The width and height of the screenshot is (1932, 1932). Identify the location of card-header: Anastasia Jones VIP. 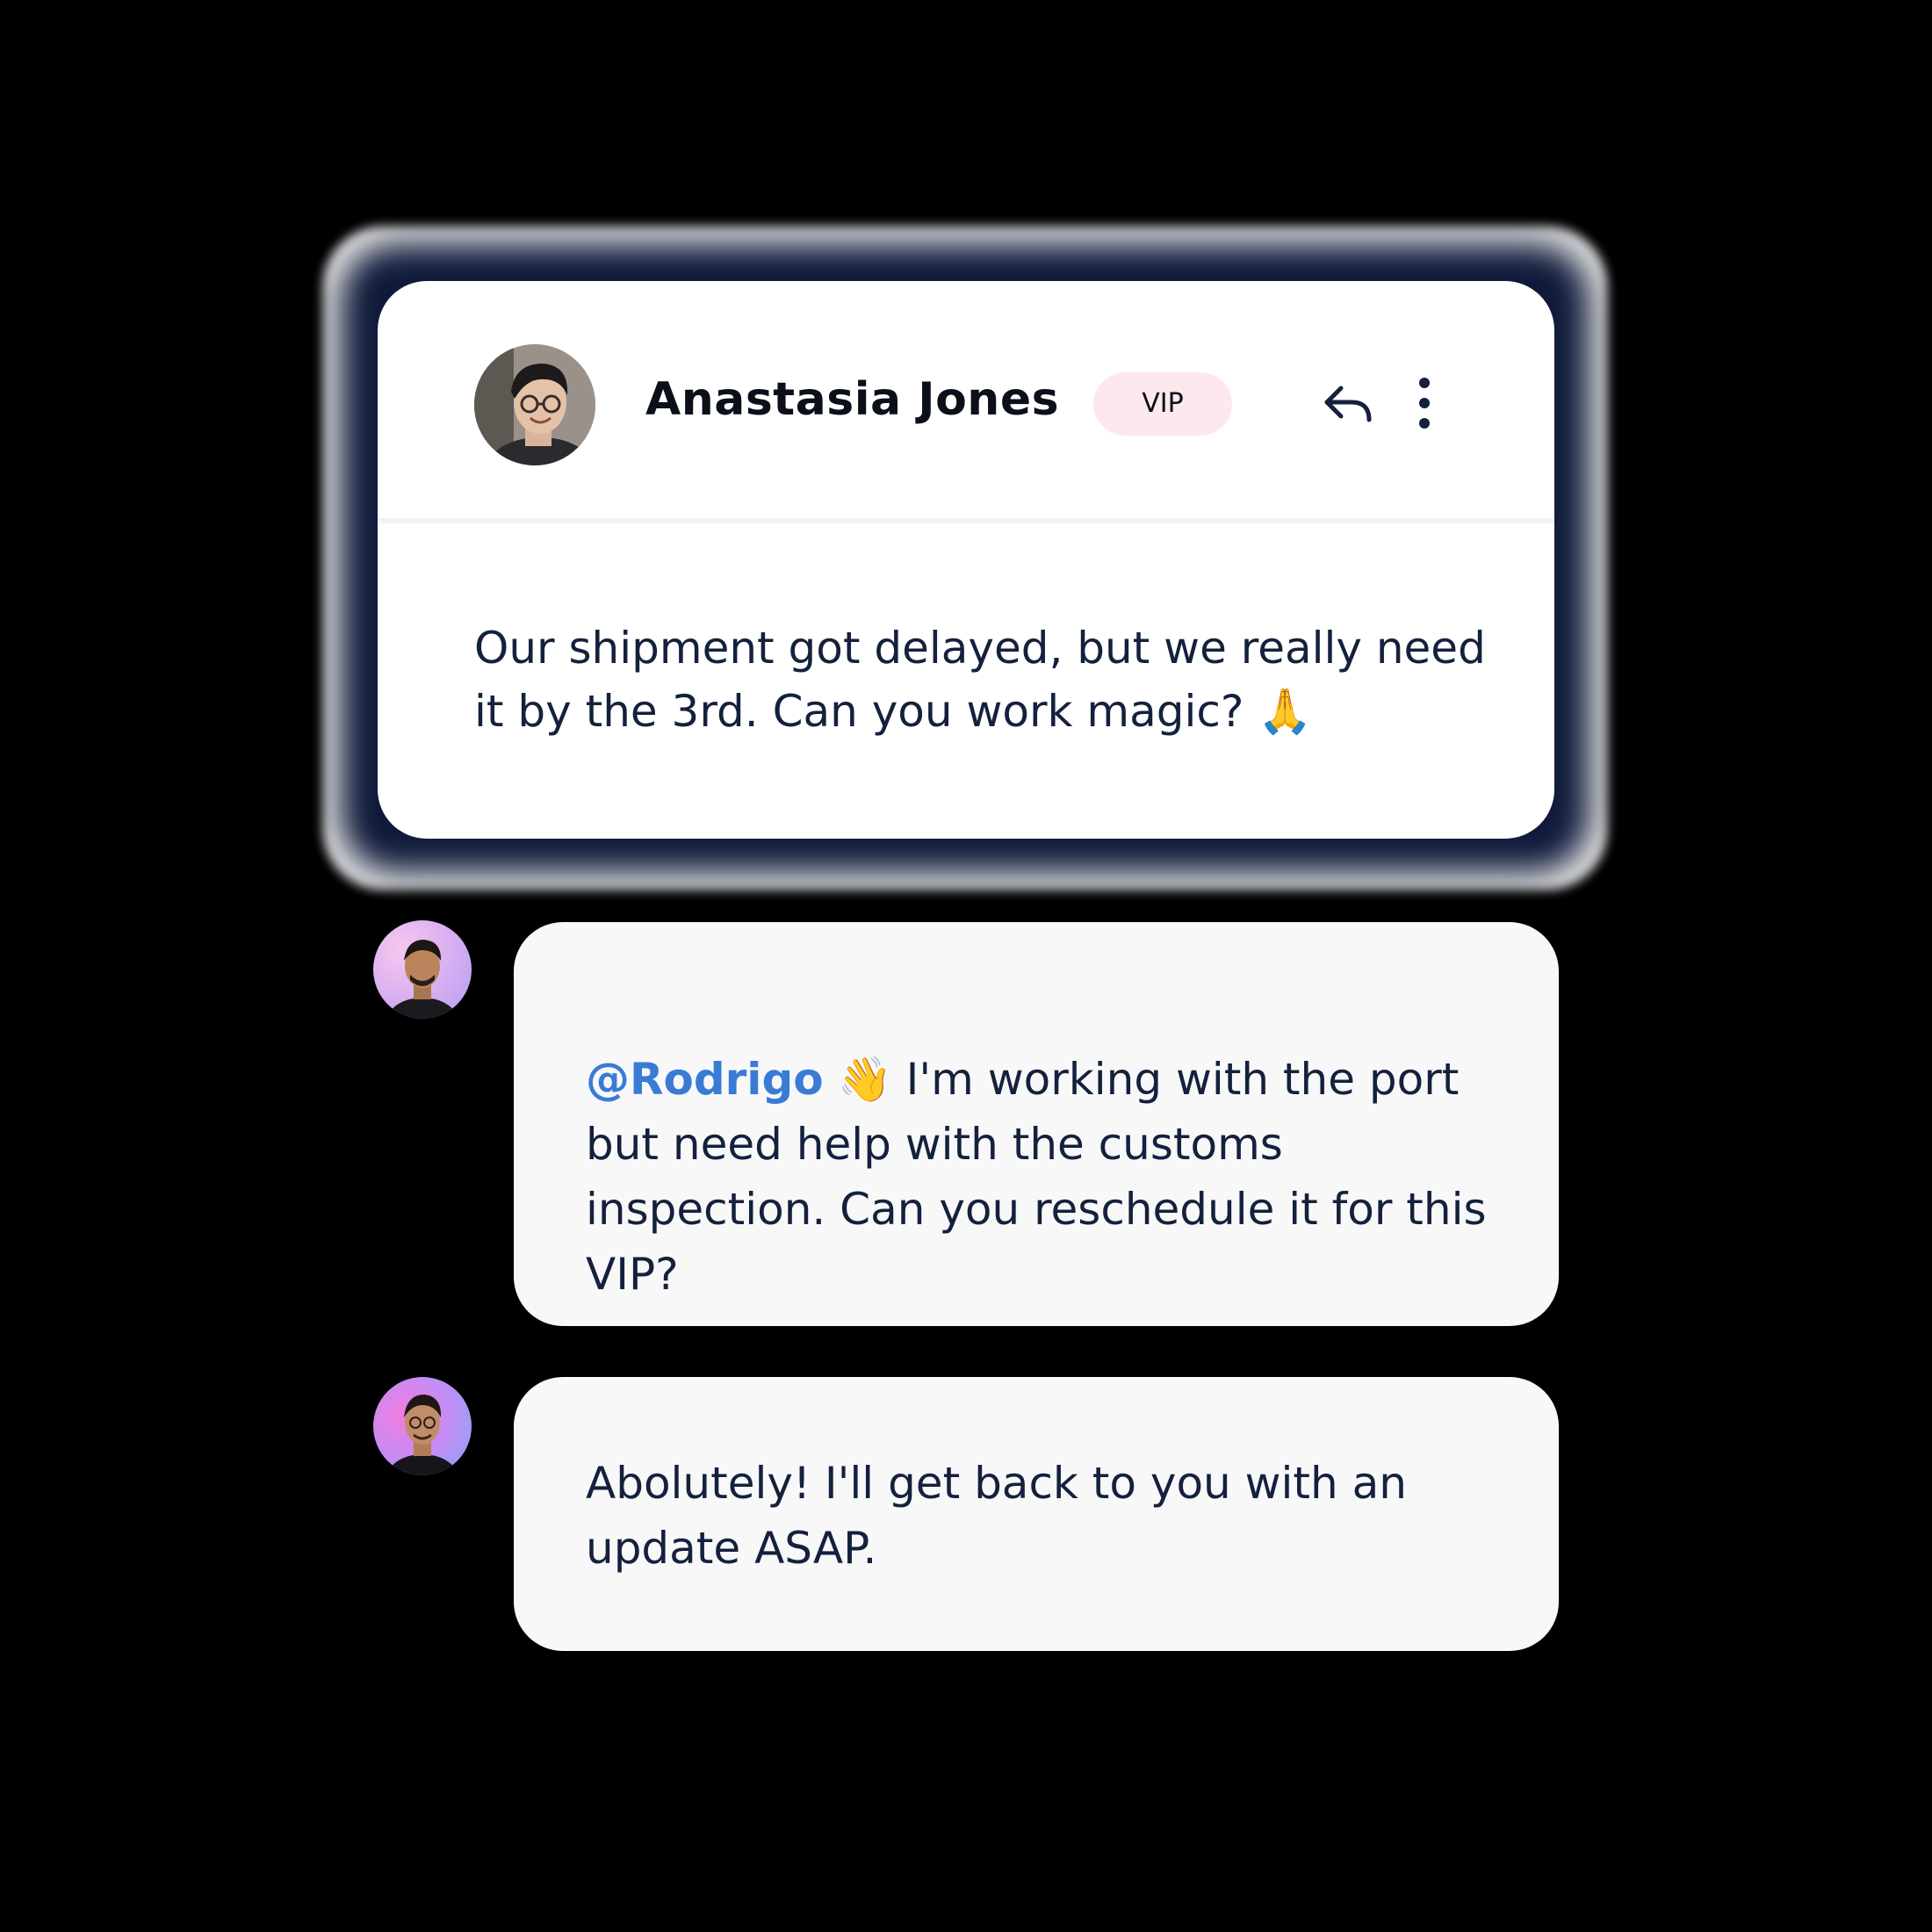
(966, 400).